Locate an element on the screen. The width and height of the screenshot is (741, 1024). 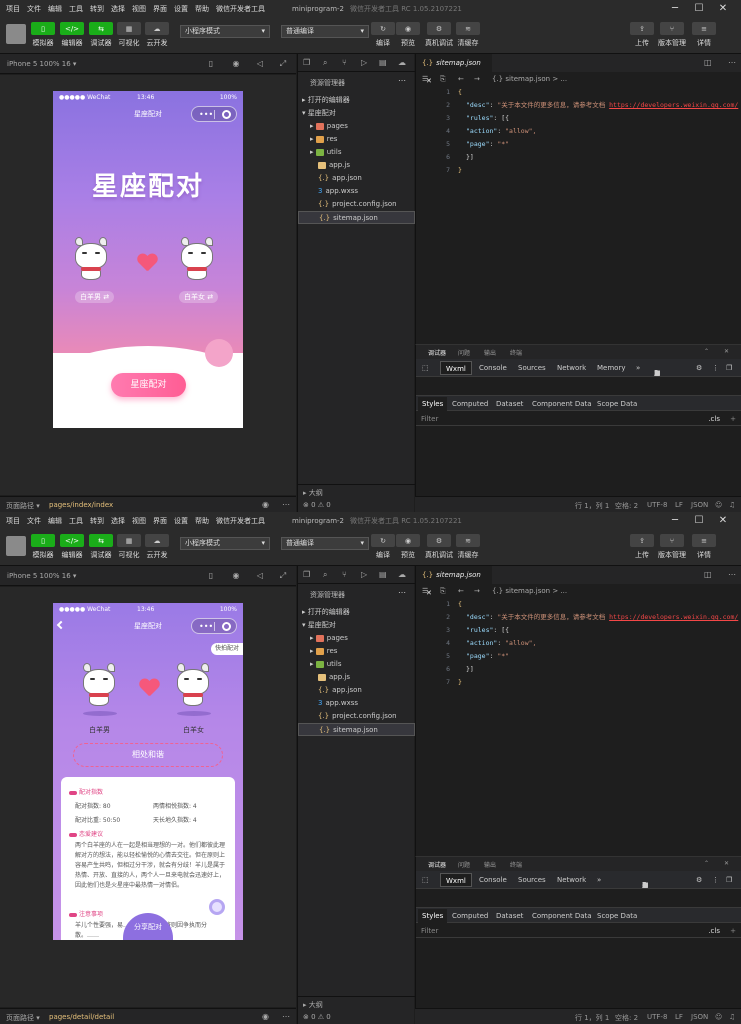
close-circle-icon is located at coordinates (226, 626).